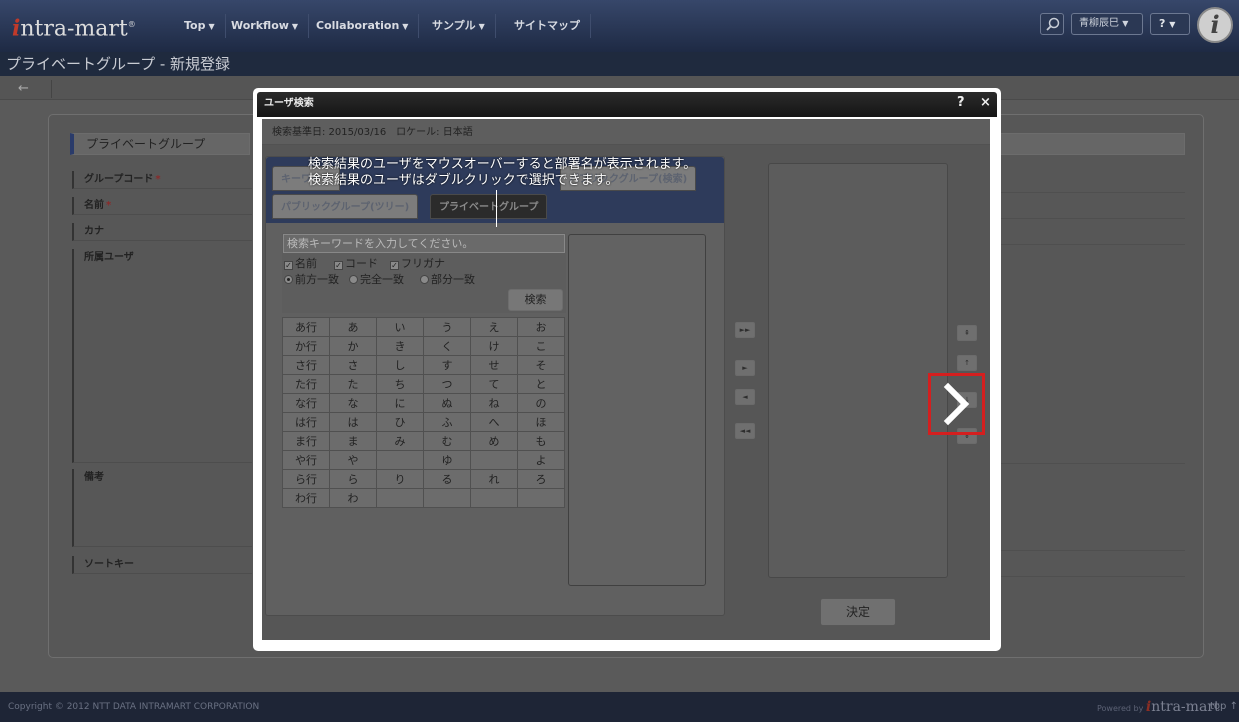 The height and width of the screenshot is (722, 1239). What do you see at coordinates (447, 460) in the screenshot?
I see `kana-cell: ゆ` at bounding box center [447, 460].